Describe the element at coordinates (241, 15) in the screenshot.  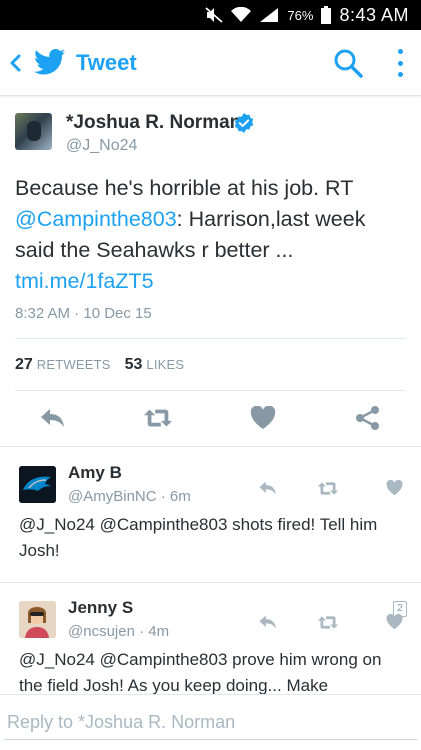
I see `wifi-icon` at that location.